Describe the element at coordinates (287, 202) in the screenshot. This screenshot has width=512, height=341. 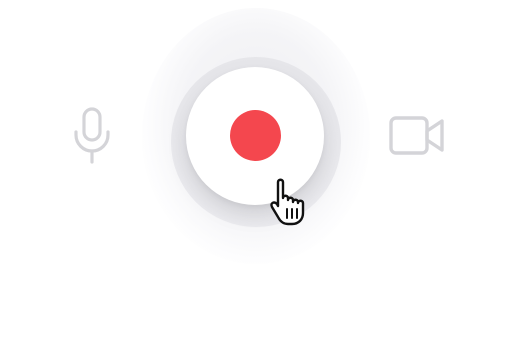
I see `hand-pointer-cursor` at that location.